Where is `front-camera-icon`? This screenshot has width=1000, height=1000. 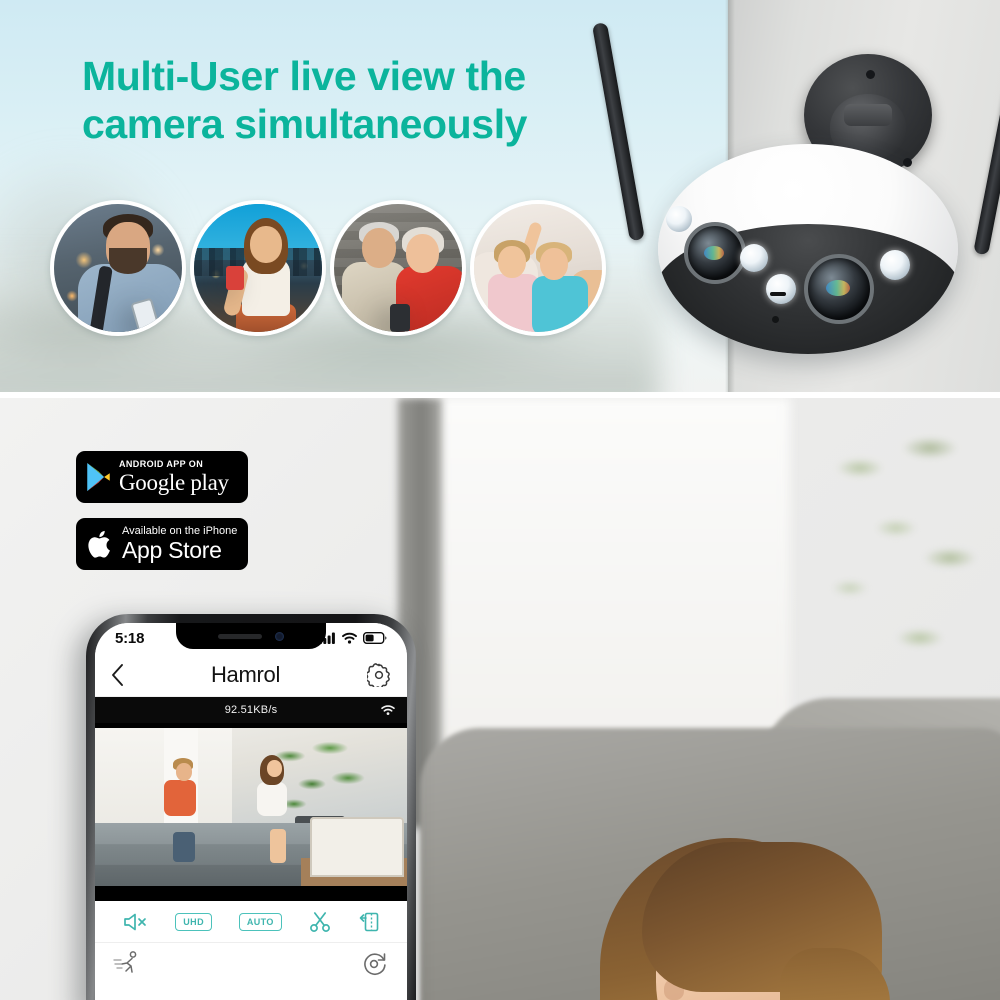 front-camera-icon is located at coordinates (279, 636).